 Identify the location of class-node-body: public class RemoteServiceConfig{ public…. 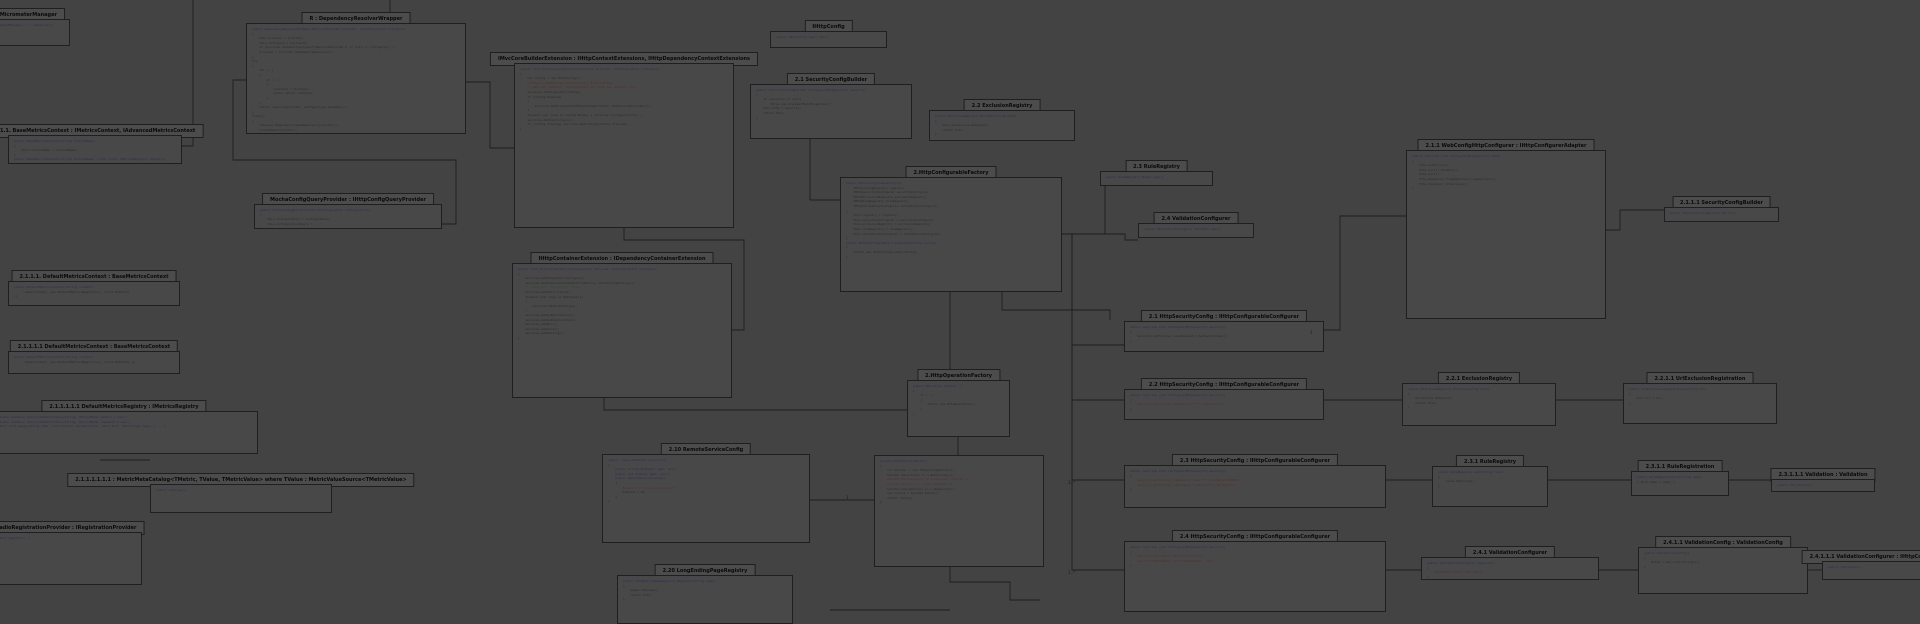
(706, 498).